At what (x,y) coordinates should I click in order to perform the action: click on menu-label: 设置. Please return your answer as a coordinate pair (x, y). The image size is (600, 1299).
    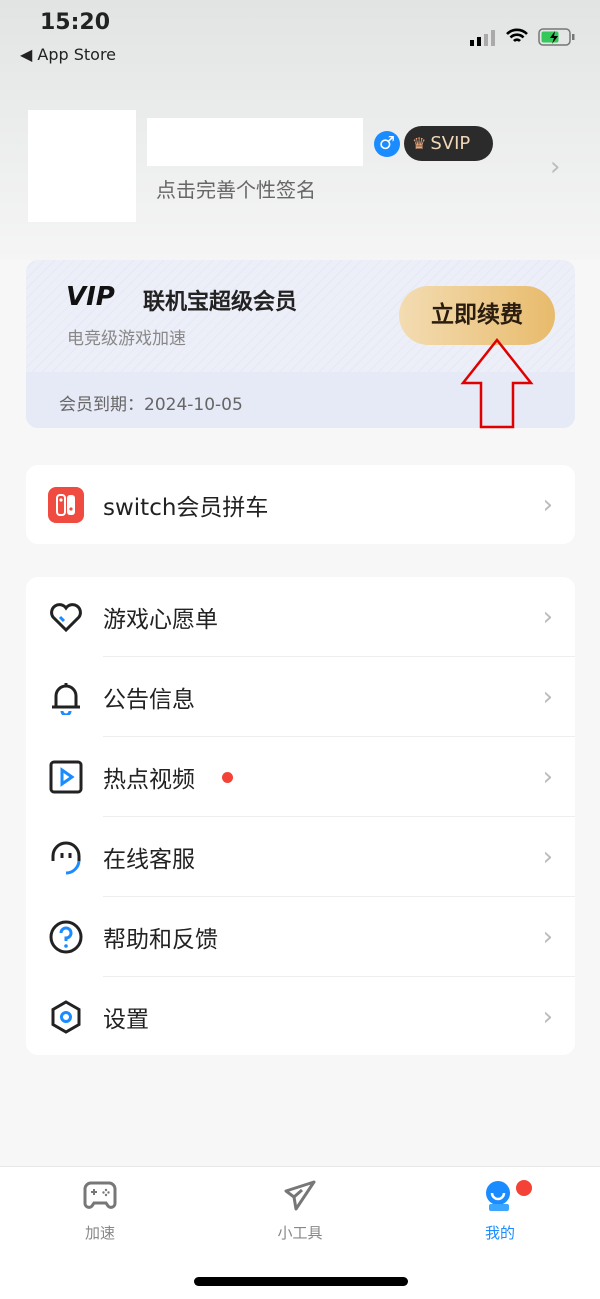
    Looking at the image, I should click on (126, 1020).